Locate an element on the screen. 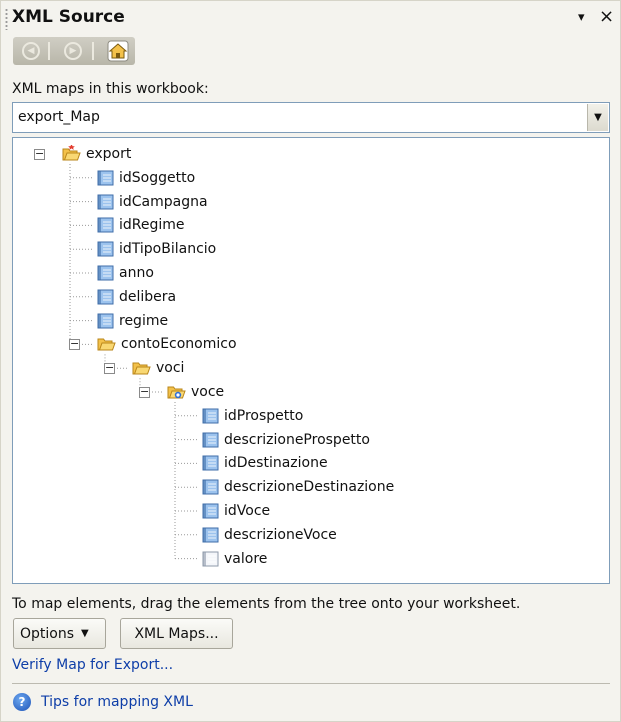  tree-node-label: idDestinazione is located at coordinates (276, 463).